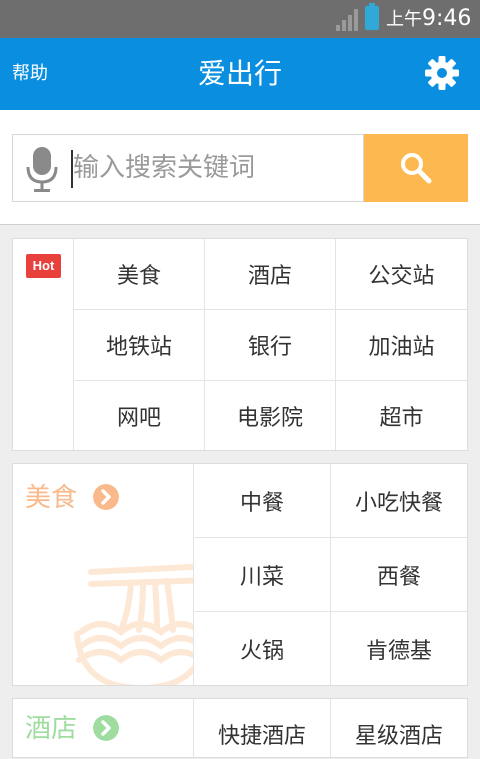 The image size is (480, 759). I want to click on category-supermarket: 超市, so click(401, 415).